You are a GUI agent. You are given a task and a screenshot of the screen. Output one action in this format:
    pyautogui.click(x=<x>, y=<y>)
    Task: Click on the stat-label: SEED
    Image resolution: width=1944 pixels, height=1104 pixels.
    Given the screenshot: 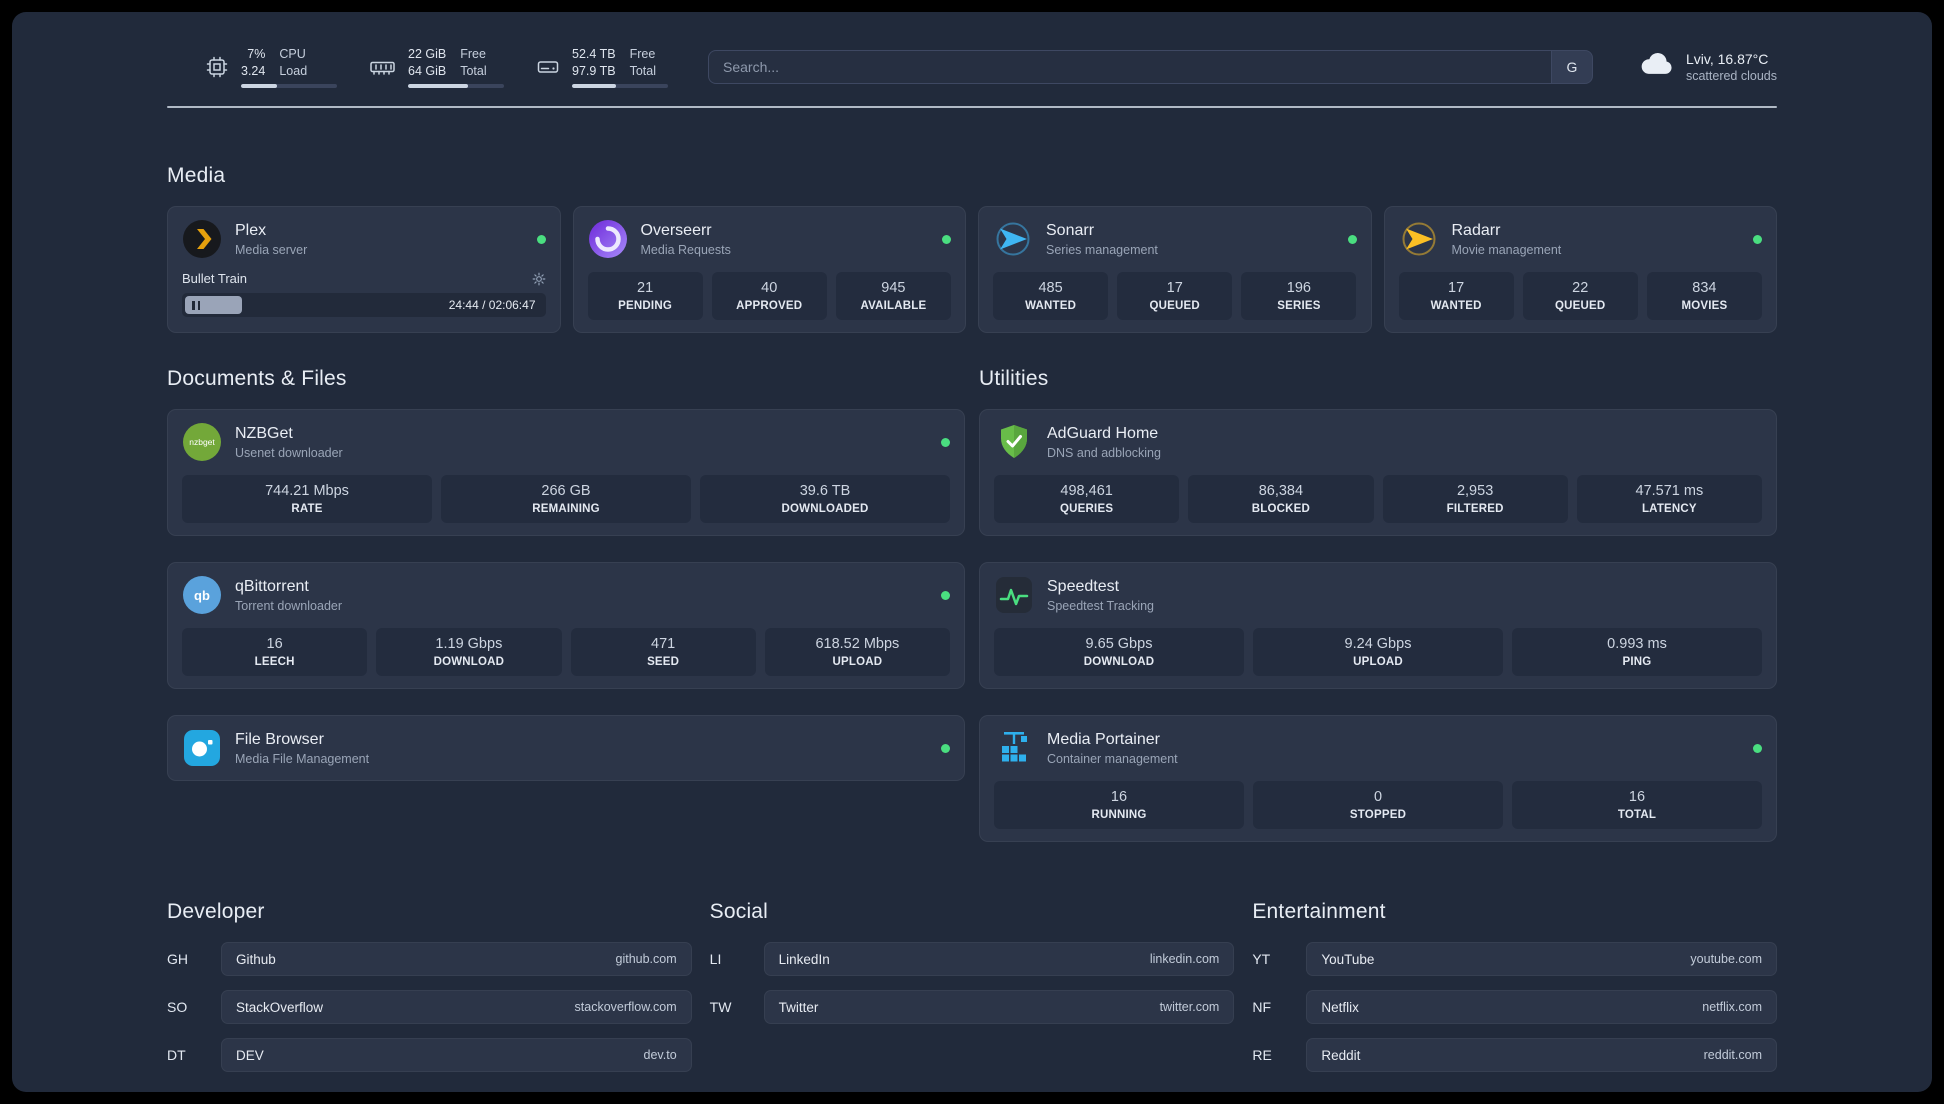 What is the action you would take?
    pyautogui.click(x=663, y=662)
    